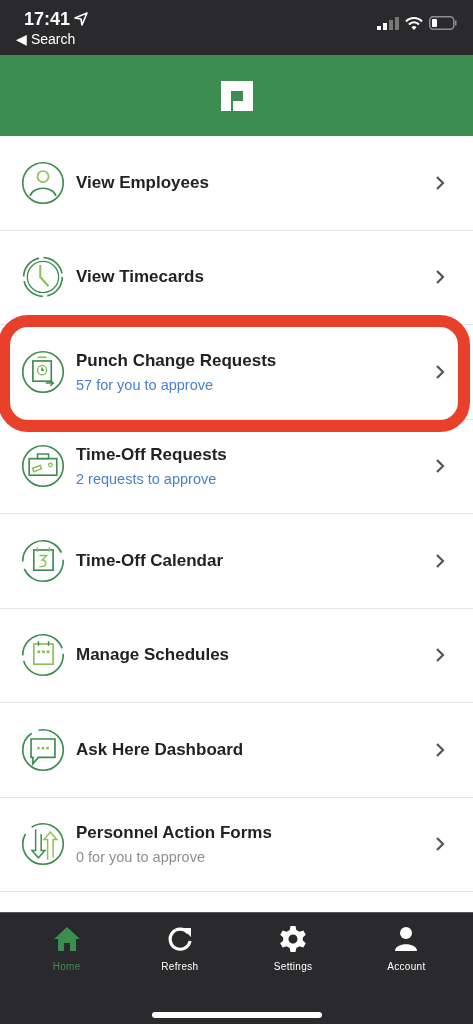 The height and width of the screenshot is (1024, 473). I want to click on item-title: Personnel Action Forms, so click(174, 833).